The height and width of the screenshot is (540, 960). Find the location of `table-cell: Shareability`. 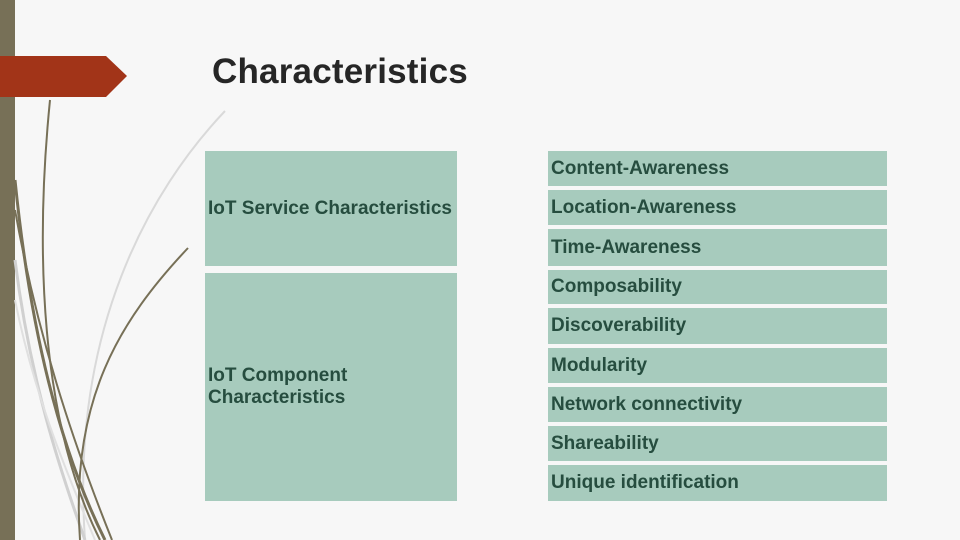

table-cell: Shareability is located at coordinates (717, 443).